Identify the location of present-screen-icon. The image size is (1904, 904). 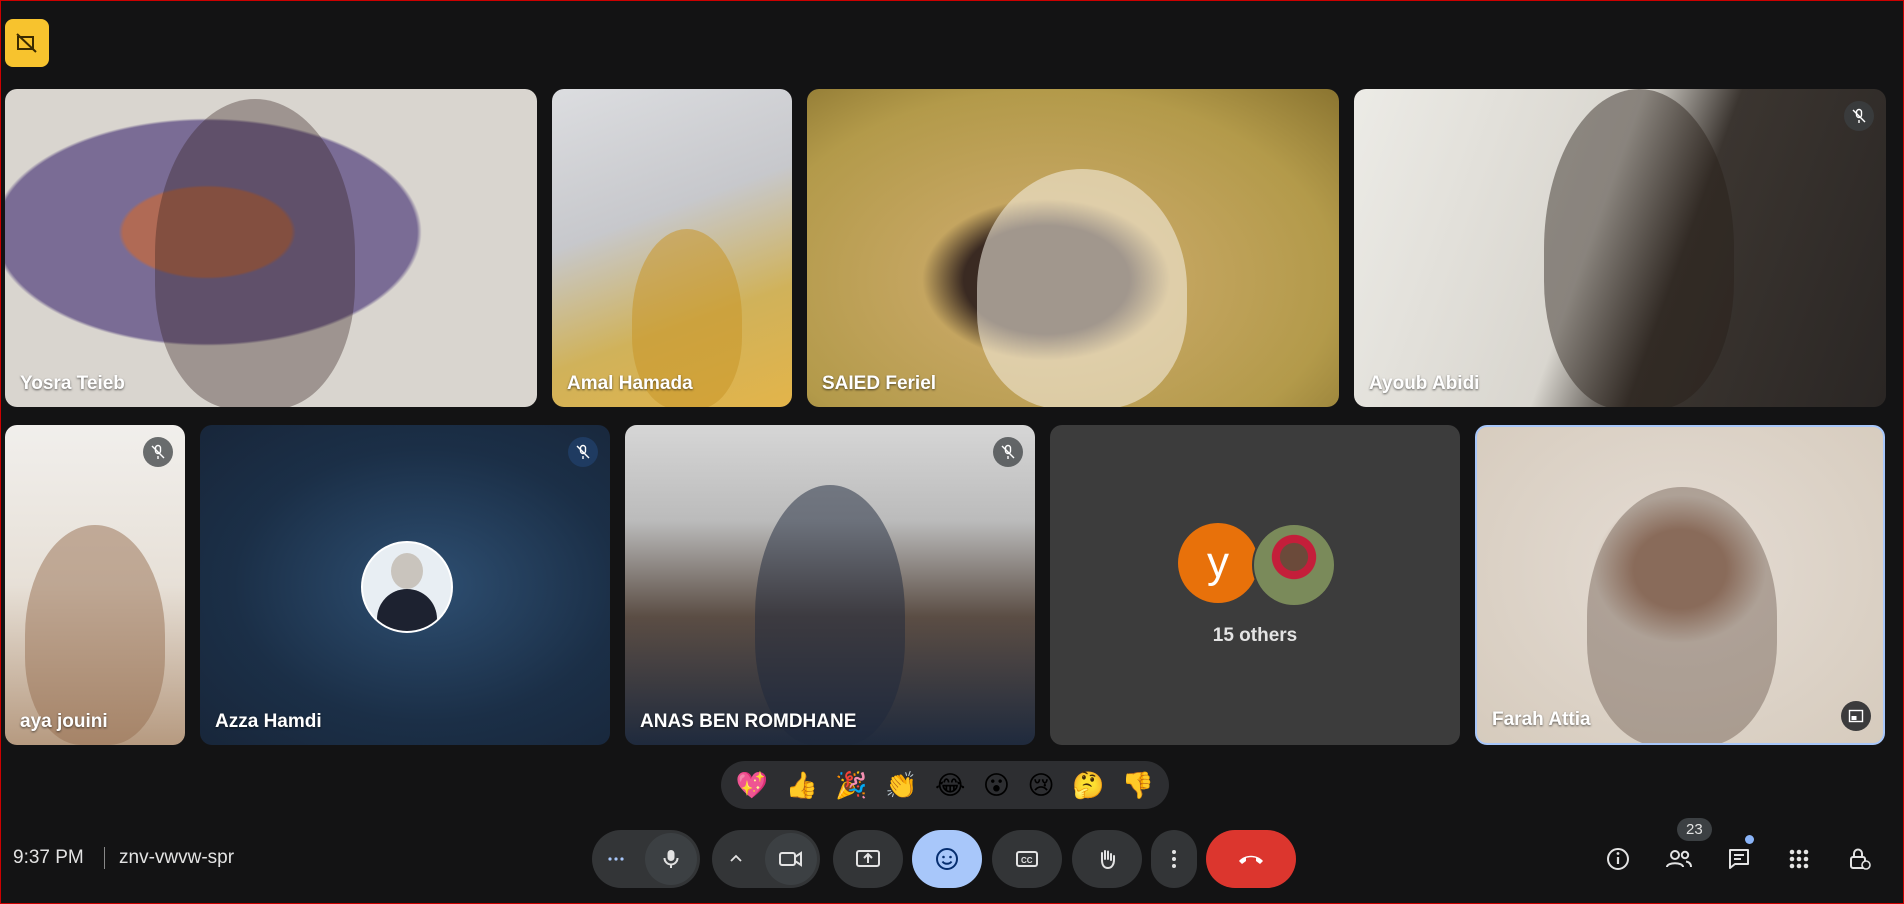
(868, 858).